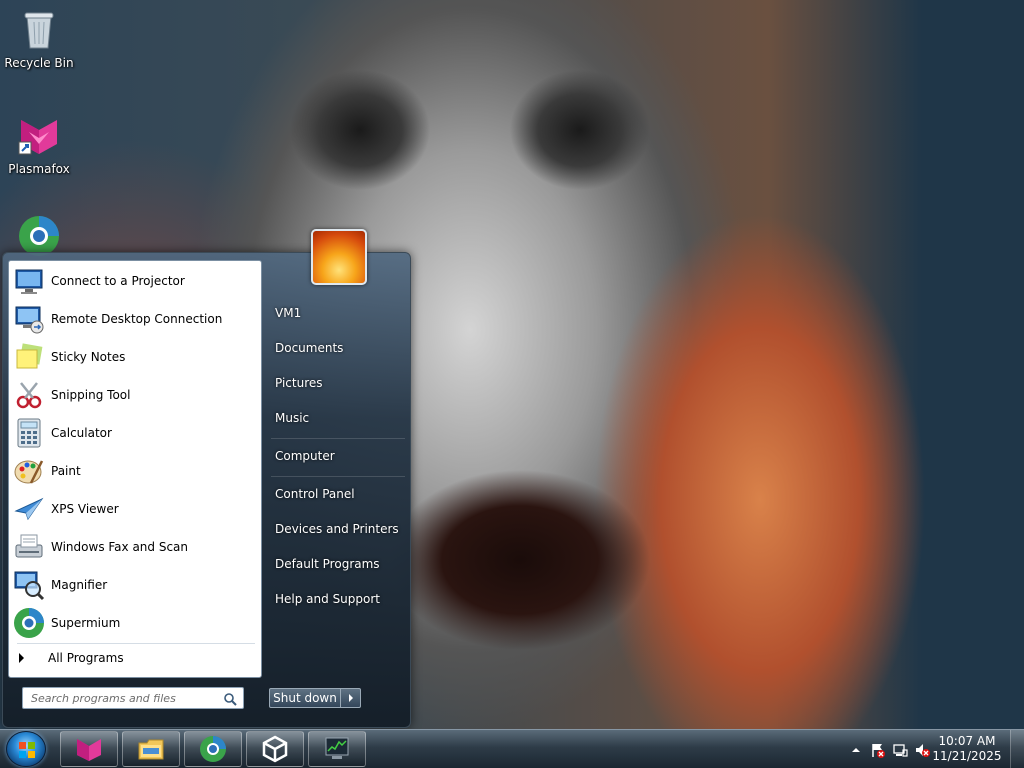 Image resolution: width=1024 pixels, height=768 pixels. I want to click on file-explorer-icon, so click(151, 749).